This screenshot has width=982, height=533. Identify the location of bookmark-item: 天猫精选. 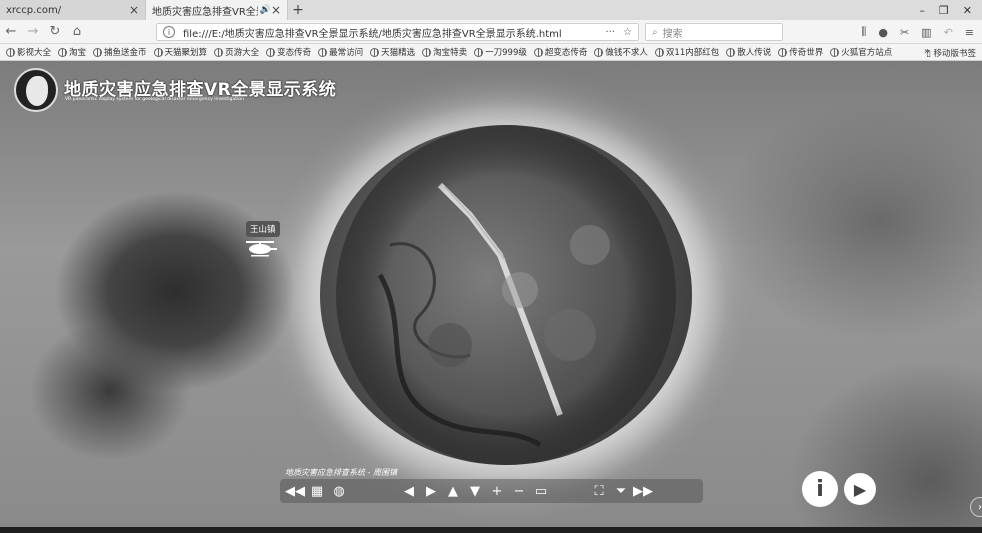
(392, 52).